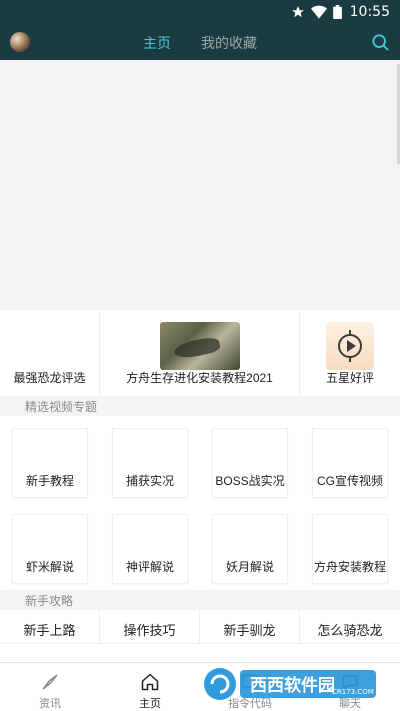  I want to click on watermark-logo: 西西软件园 CR173.COM, so click(290, 684).